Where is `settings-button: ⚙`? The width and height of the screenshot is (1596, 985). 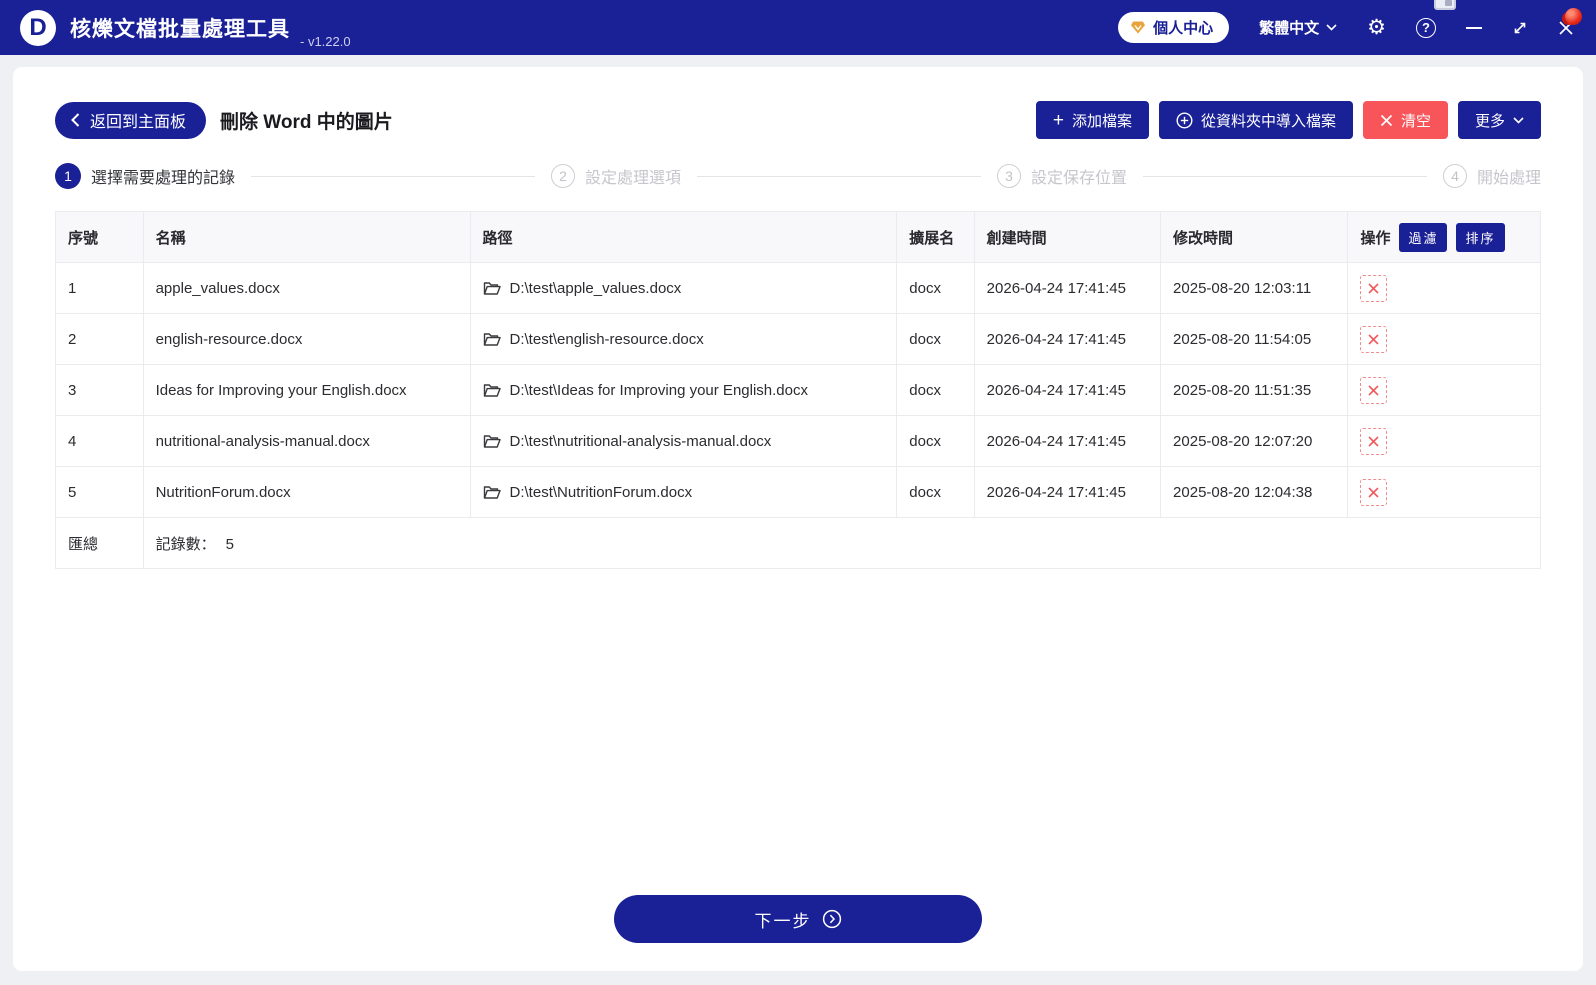 settings-button: ⚙ is located at coordinates (1376, 27).